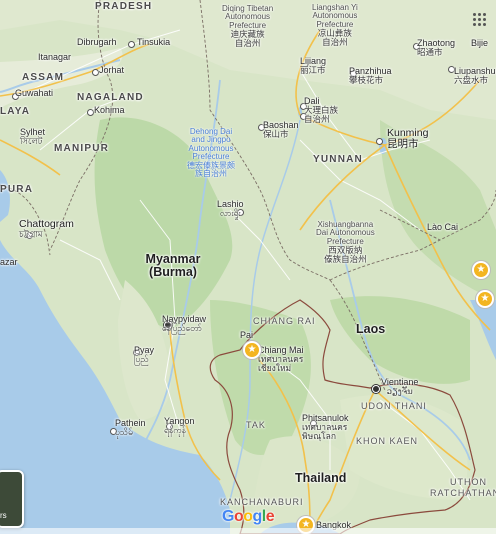 This screenshot has height=534, width=496. I want to click on city-label-itanagar: Itanagar, so click(55, 57).